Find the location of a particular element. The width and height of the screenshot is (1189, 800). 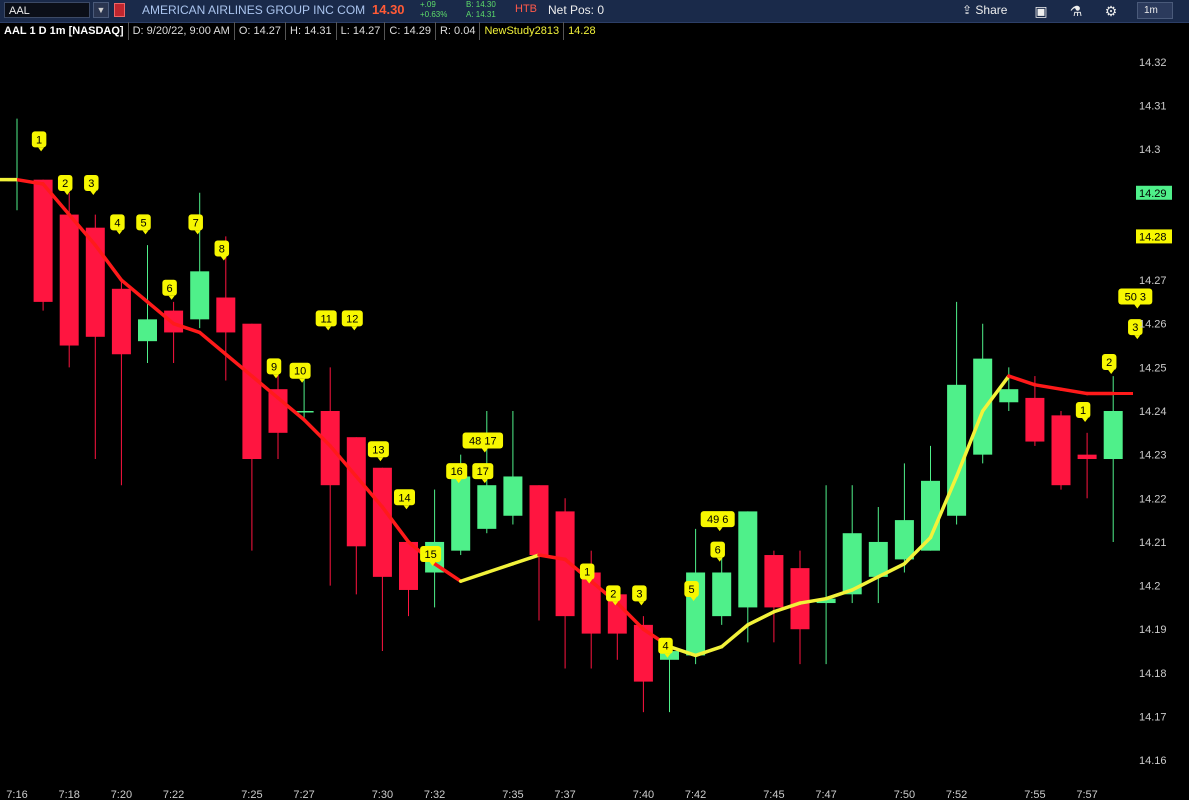

signal-marker-label: 10 is located at coordinates (300, 372).